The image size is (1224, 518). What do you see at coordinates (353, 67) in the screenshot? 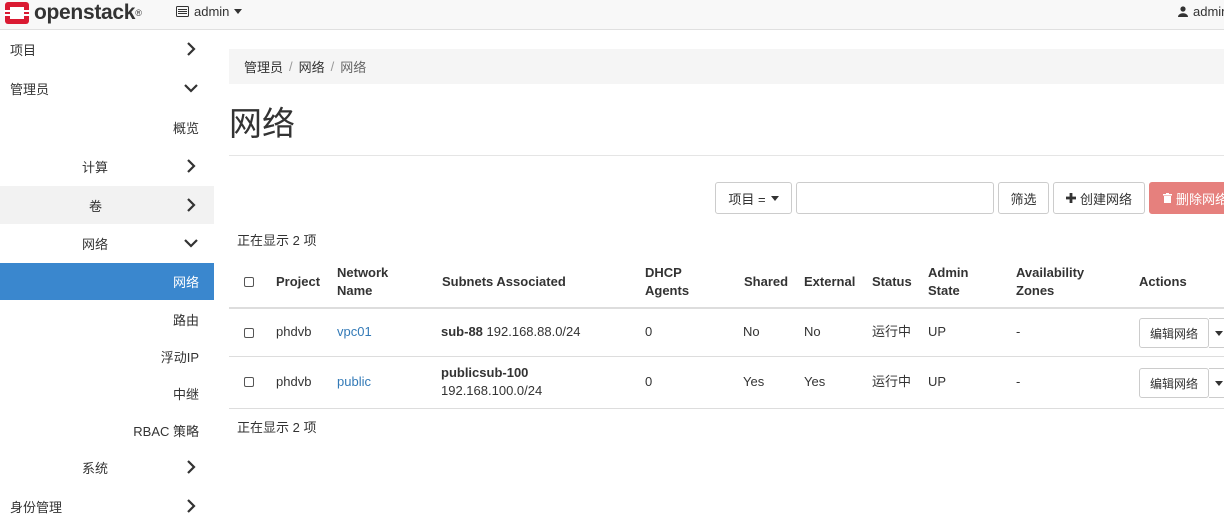
I see `breadcrumb-item-current: 网络` at bounding box center [353, 67].